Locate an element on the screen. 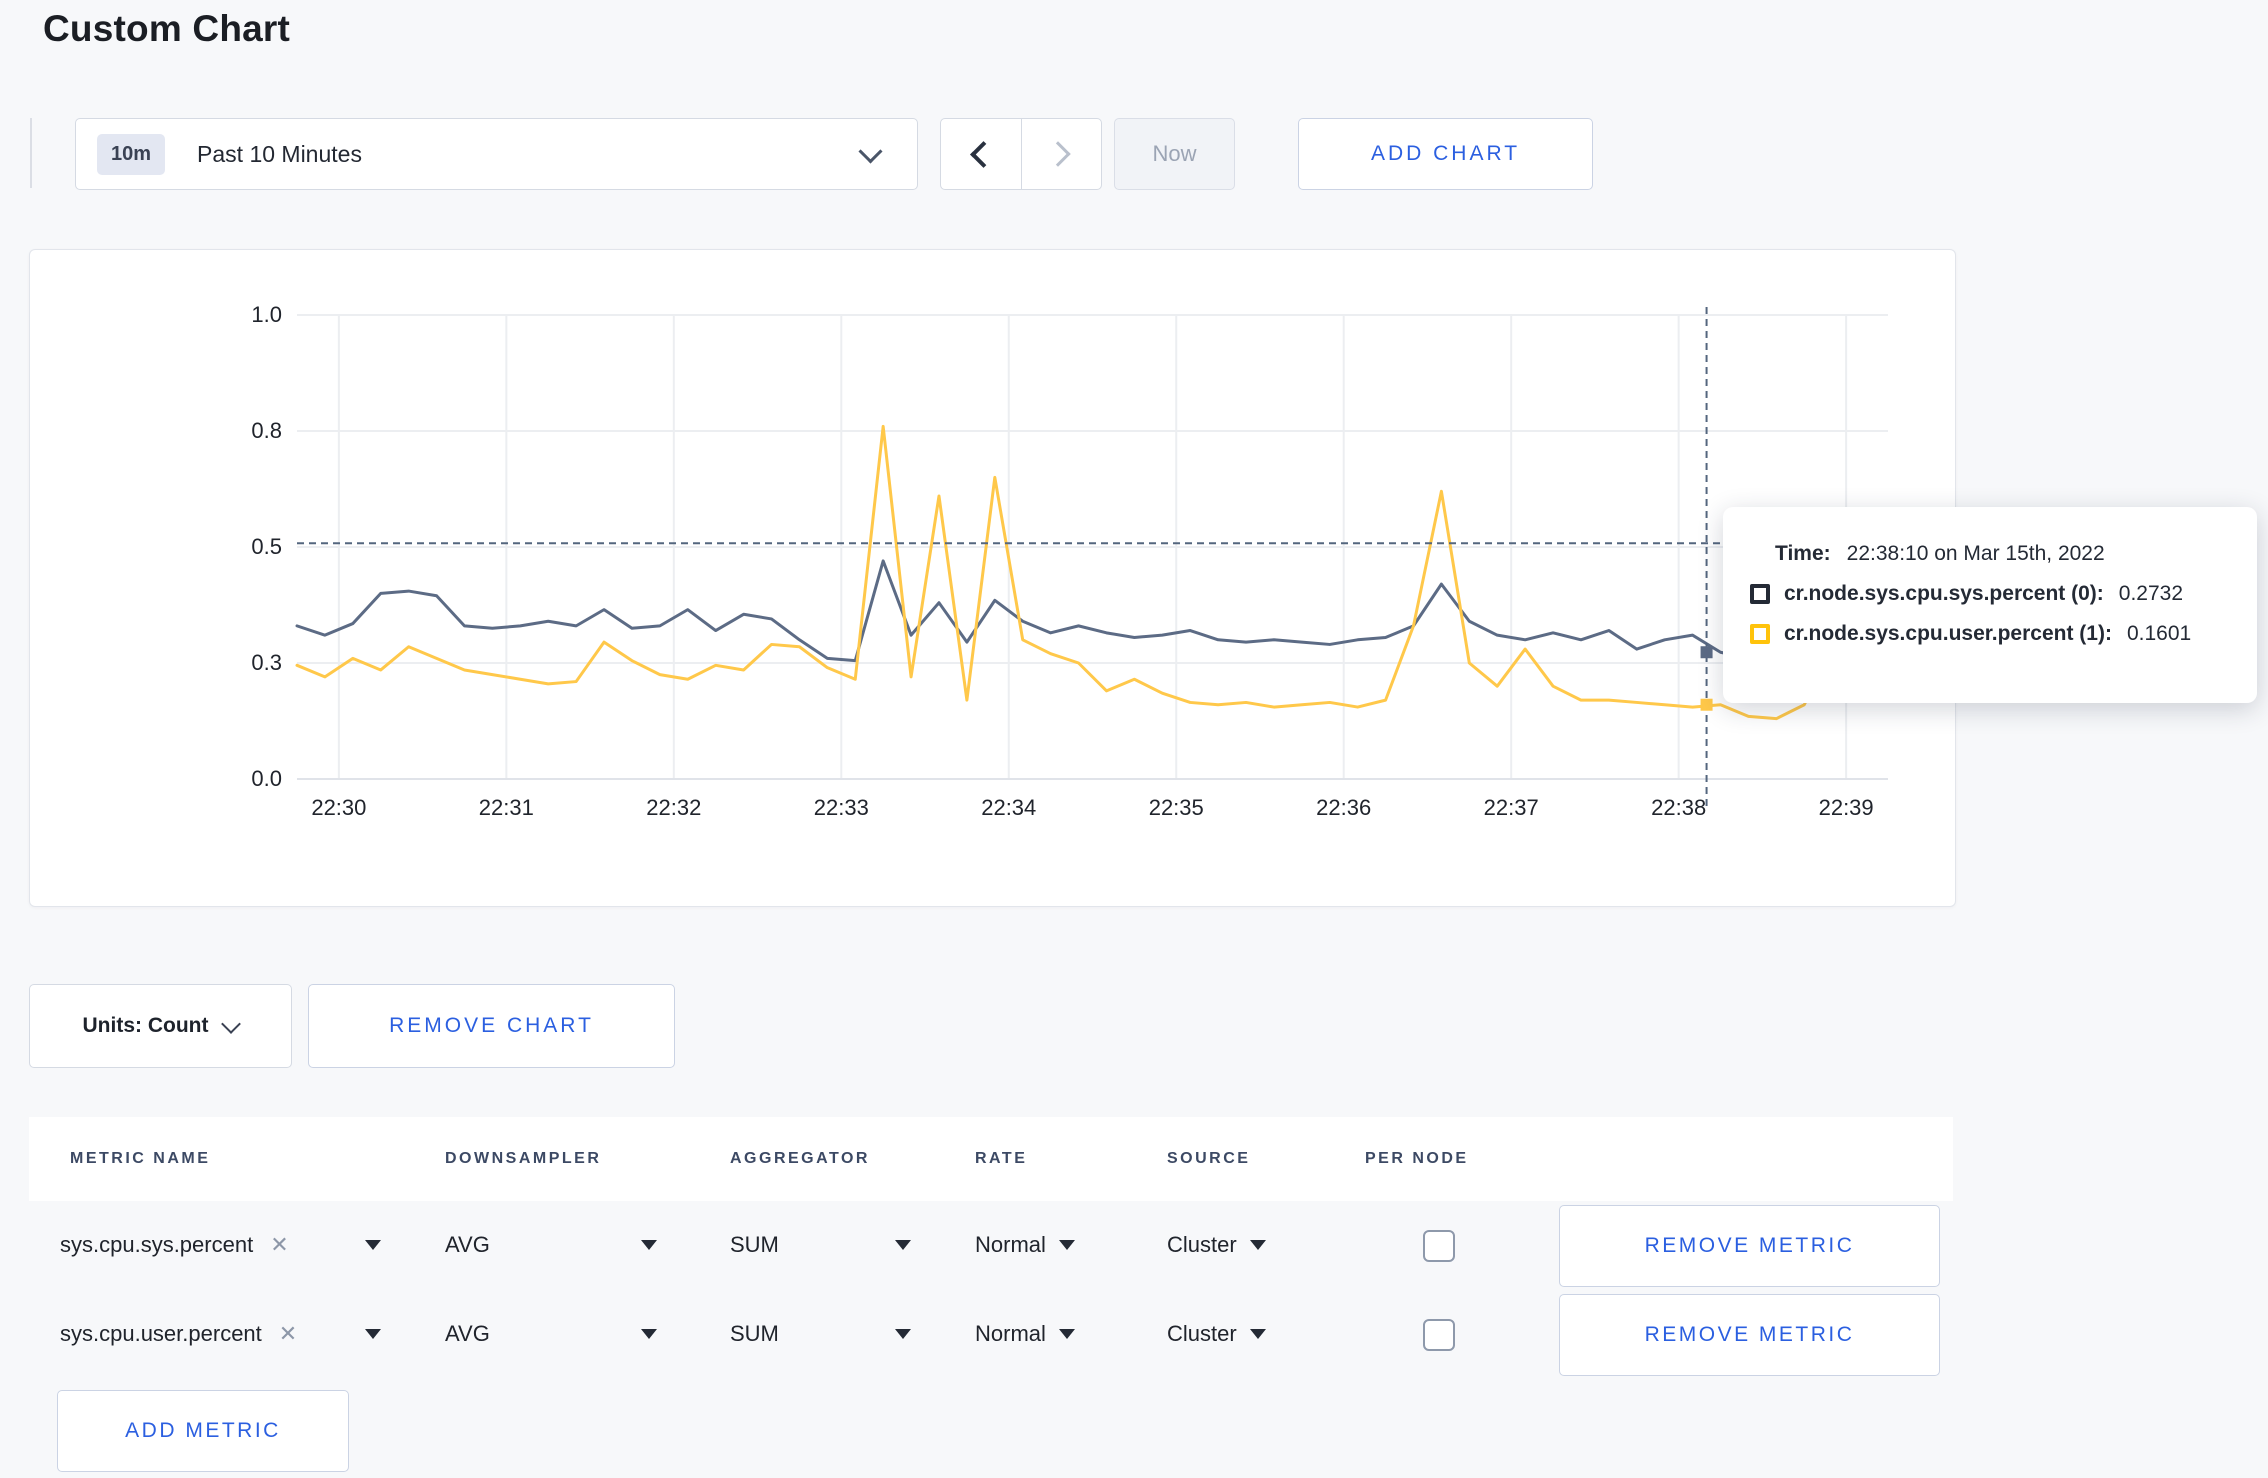 The image size is (2268, 1478). y-axis-tick-label: 0.3 is located at coordinates (266, 662).